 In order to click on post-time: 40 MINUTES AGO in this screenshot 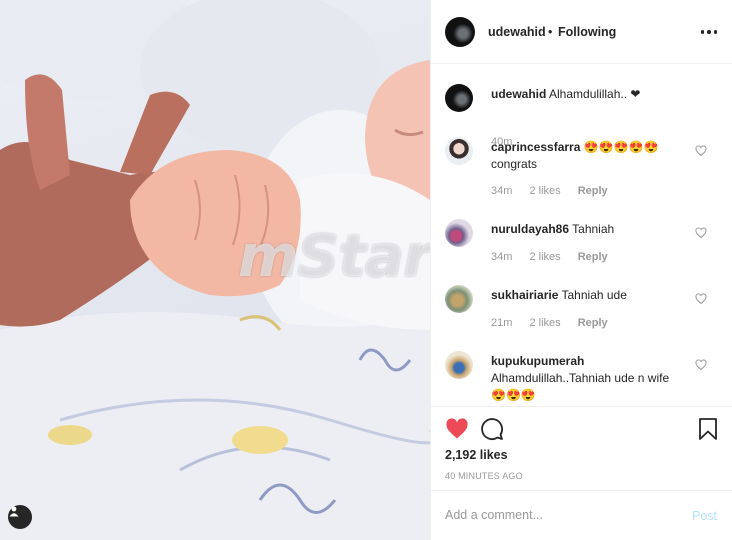, I will do `click(484, 476)`.